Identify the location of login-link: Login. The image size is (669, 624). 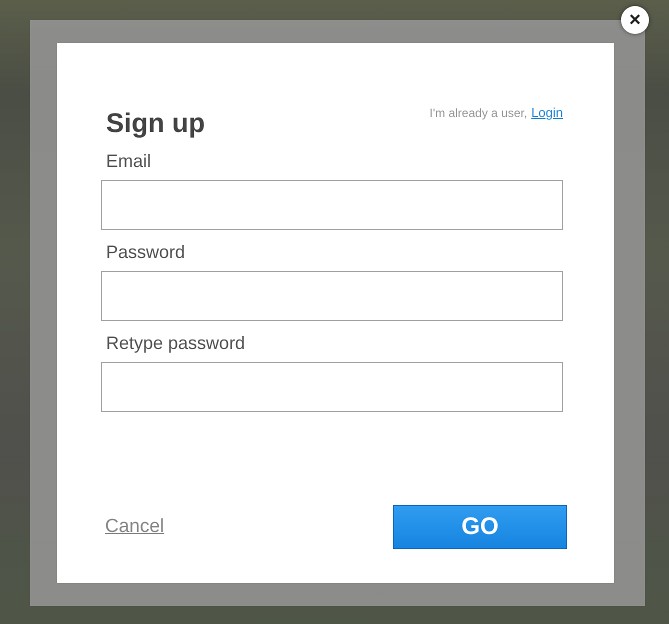
(547, 112).